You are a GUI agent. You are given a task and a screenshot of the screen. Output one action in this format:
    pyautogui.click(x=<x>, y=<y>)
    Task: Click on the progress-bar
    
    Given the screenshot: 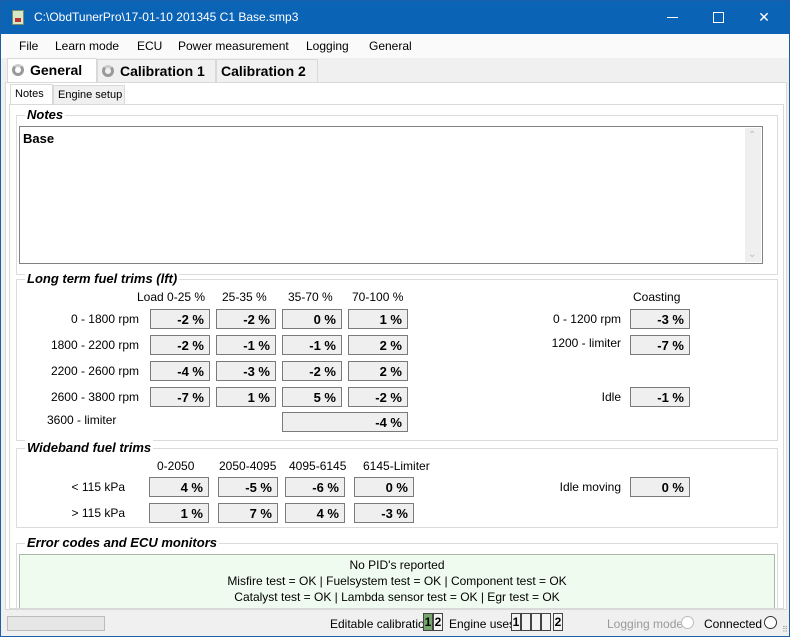 What is the action you would take?
    pyautogui.click(x=56, y=623)
    